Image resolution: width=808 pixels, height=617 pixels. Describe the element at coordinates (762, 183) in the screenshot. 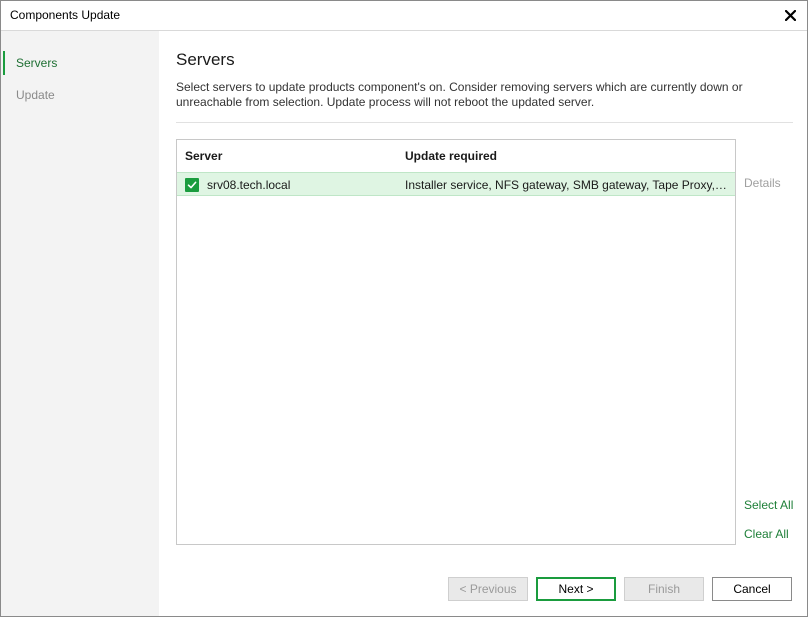

I see `details-link: Details` at that location.